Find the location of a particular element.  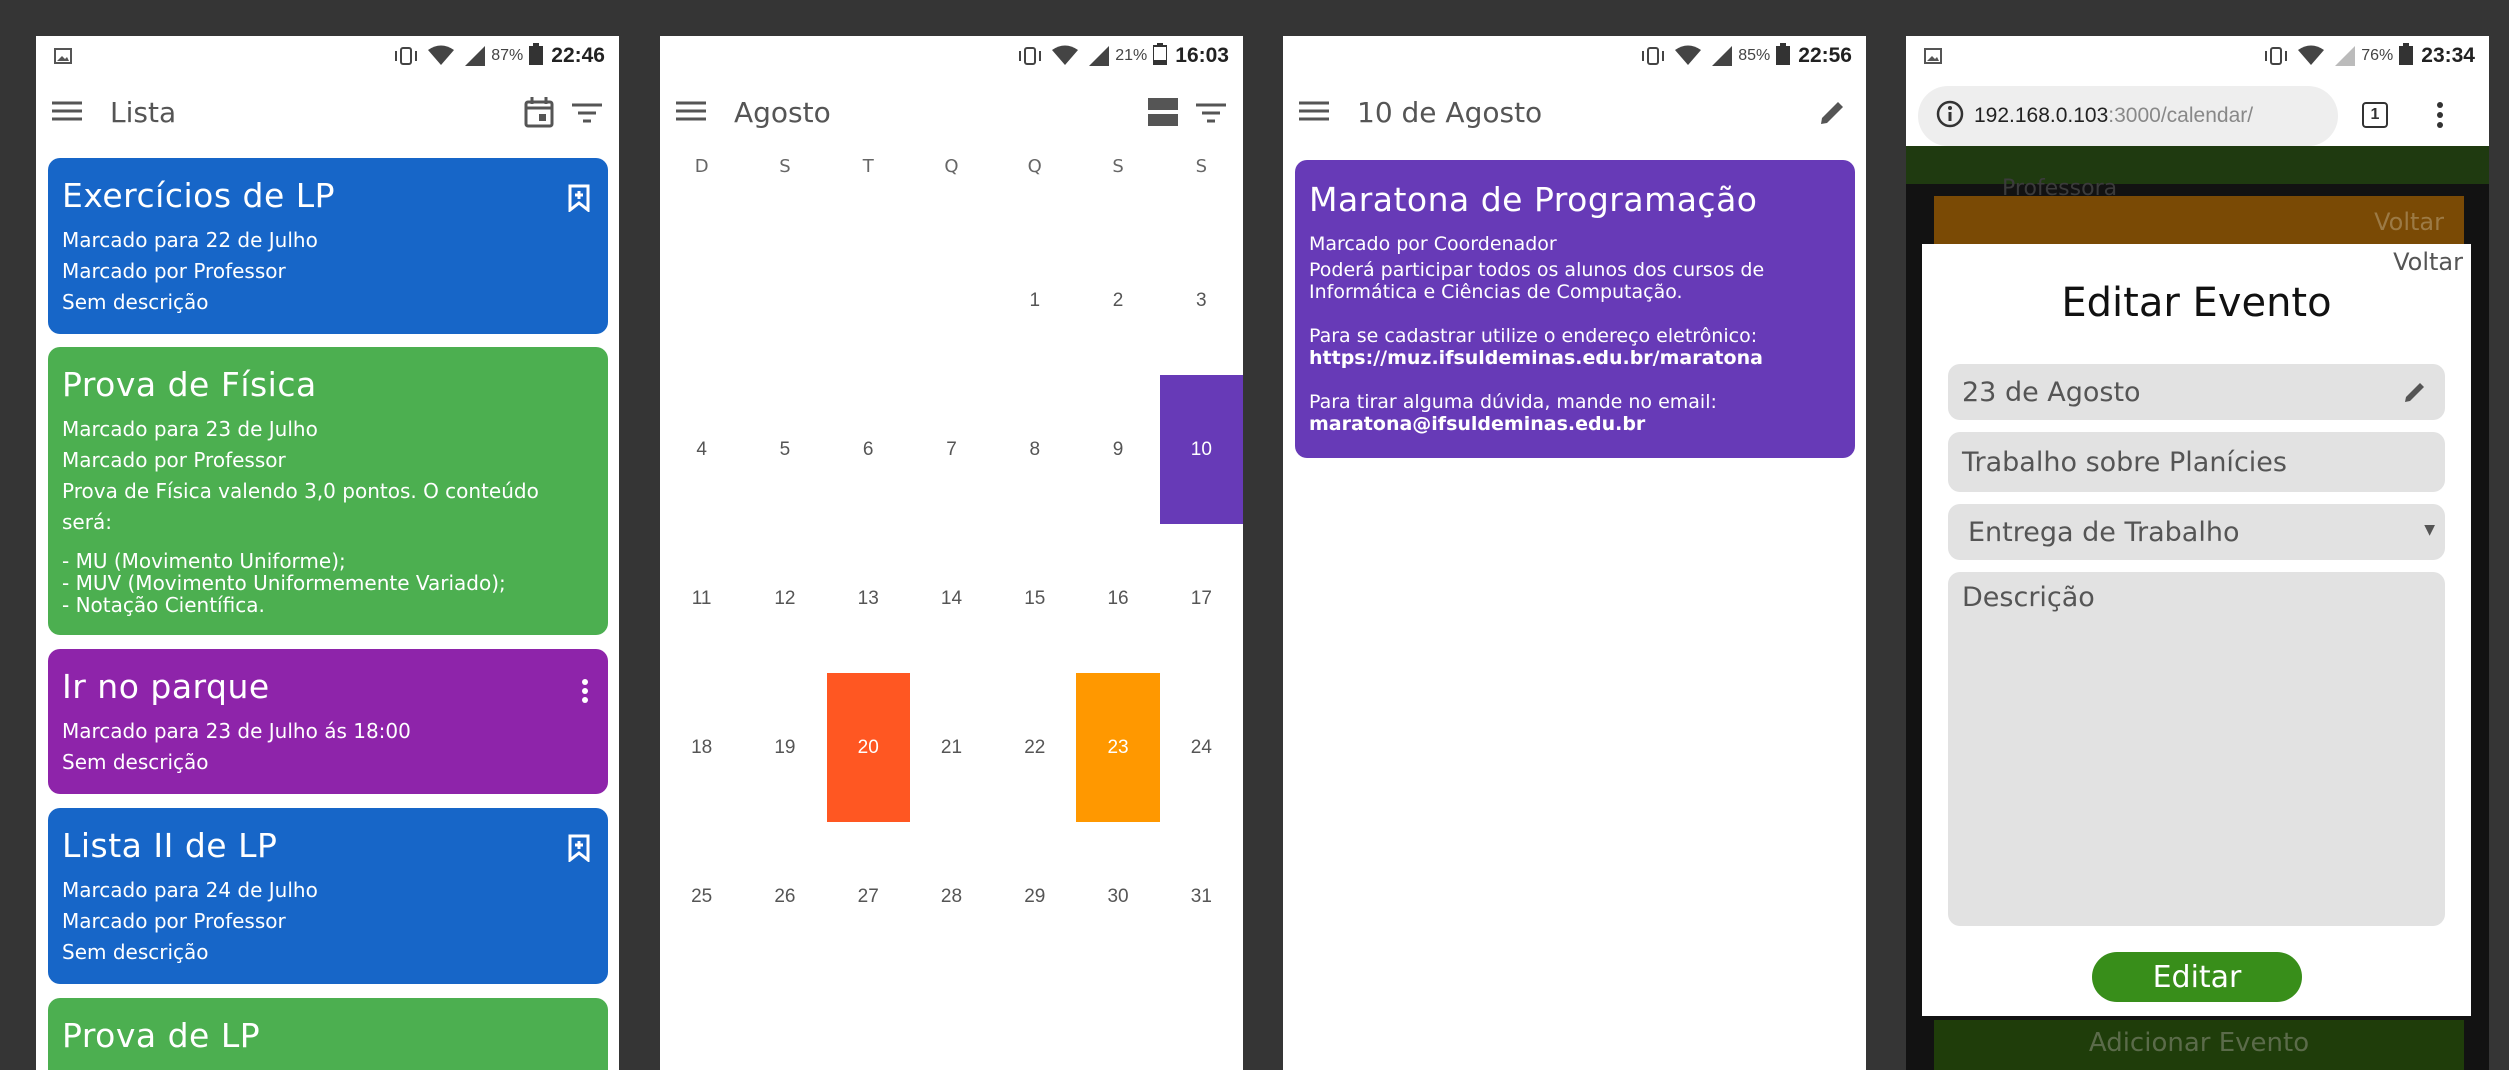

edit-submit-button: Editar is located at coordinates (2197, 977).